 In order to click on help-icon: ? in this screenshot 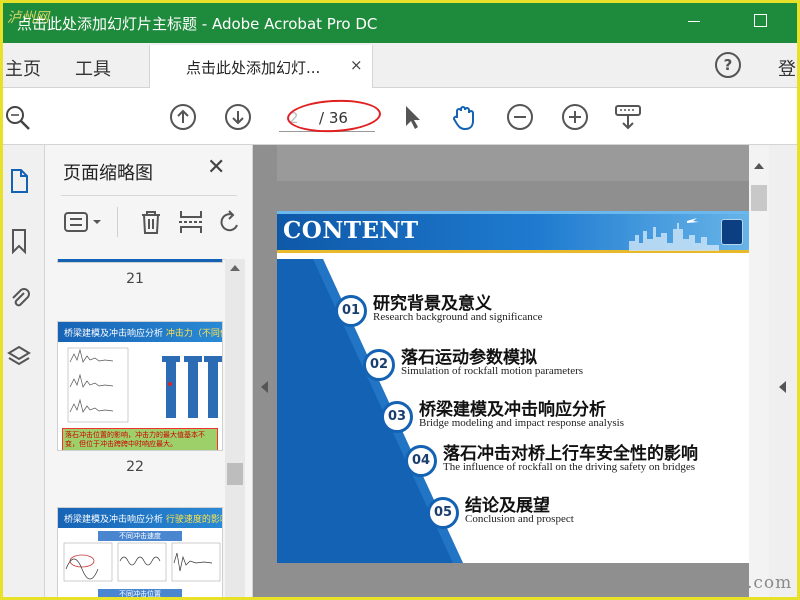, I will do `click(728, 65)`.